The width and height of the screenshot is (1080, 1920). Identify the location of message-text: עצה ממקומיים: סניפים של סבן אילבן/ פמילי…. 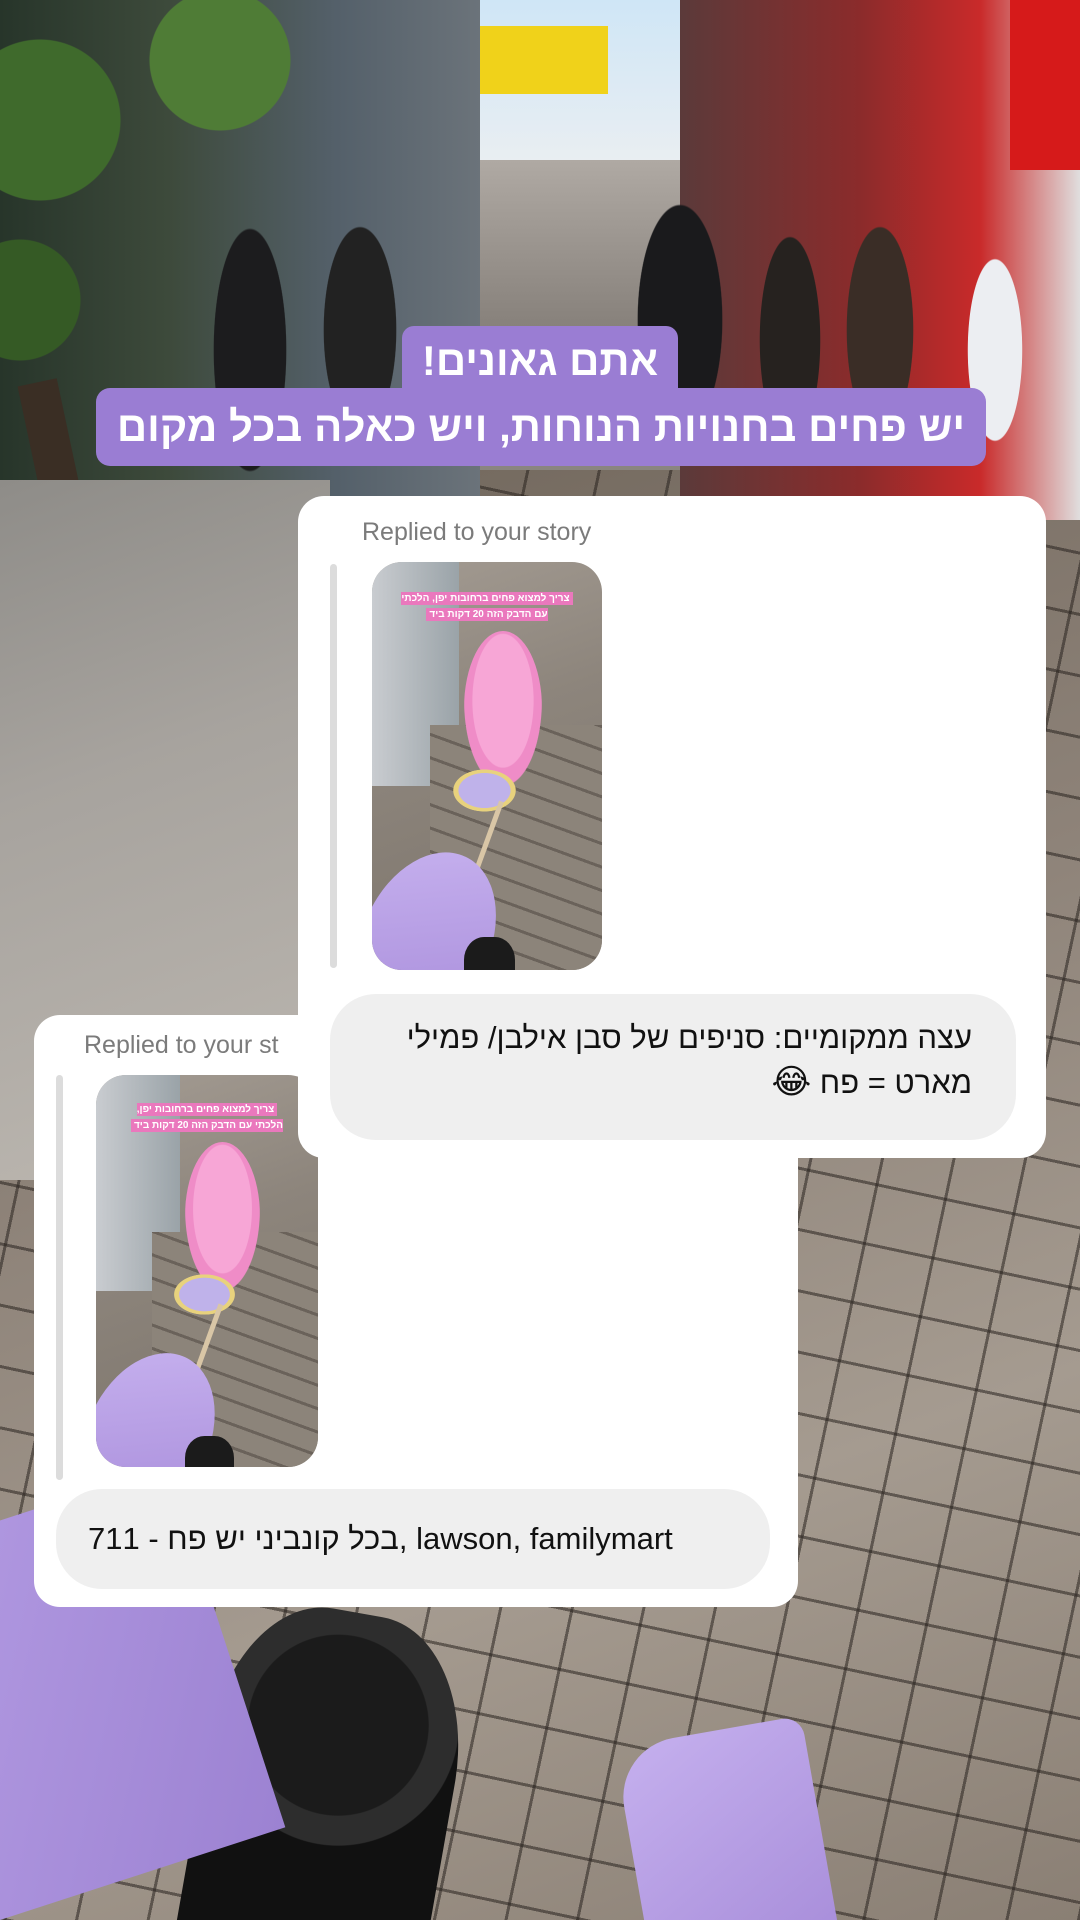
(689, 1060).